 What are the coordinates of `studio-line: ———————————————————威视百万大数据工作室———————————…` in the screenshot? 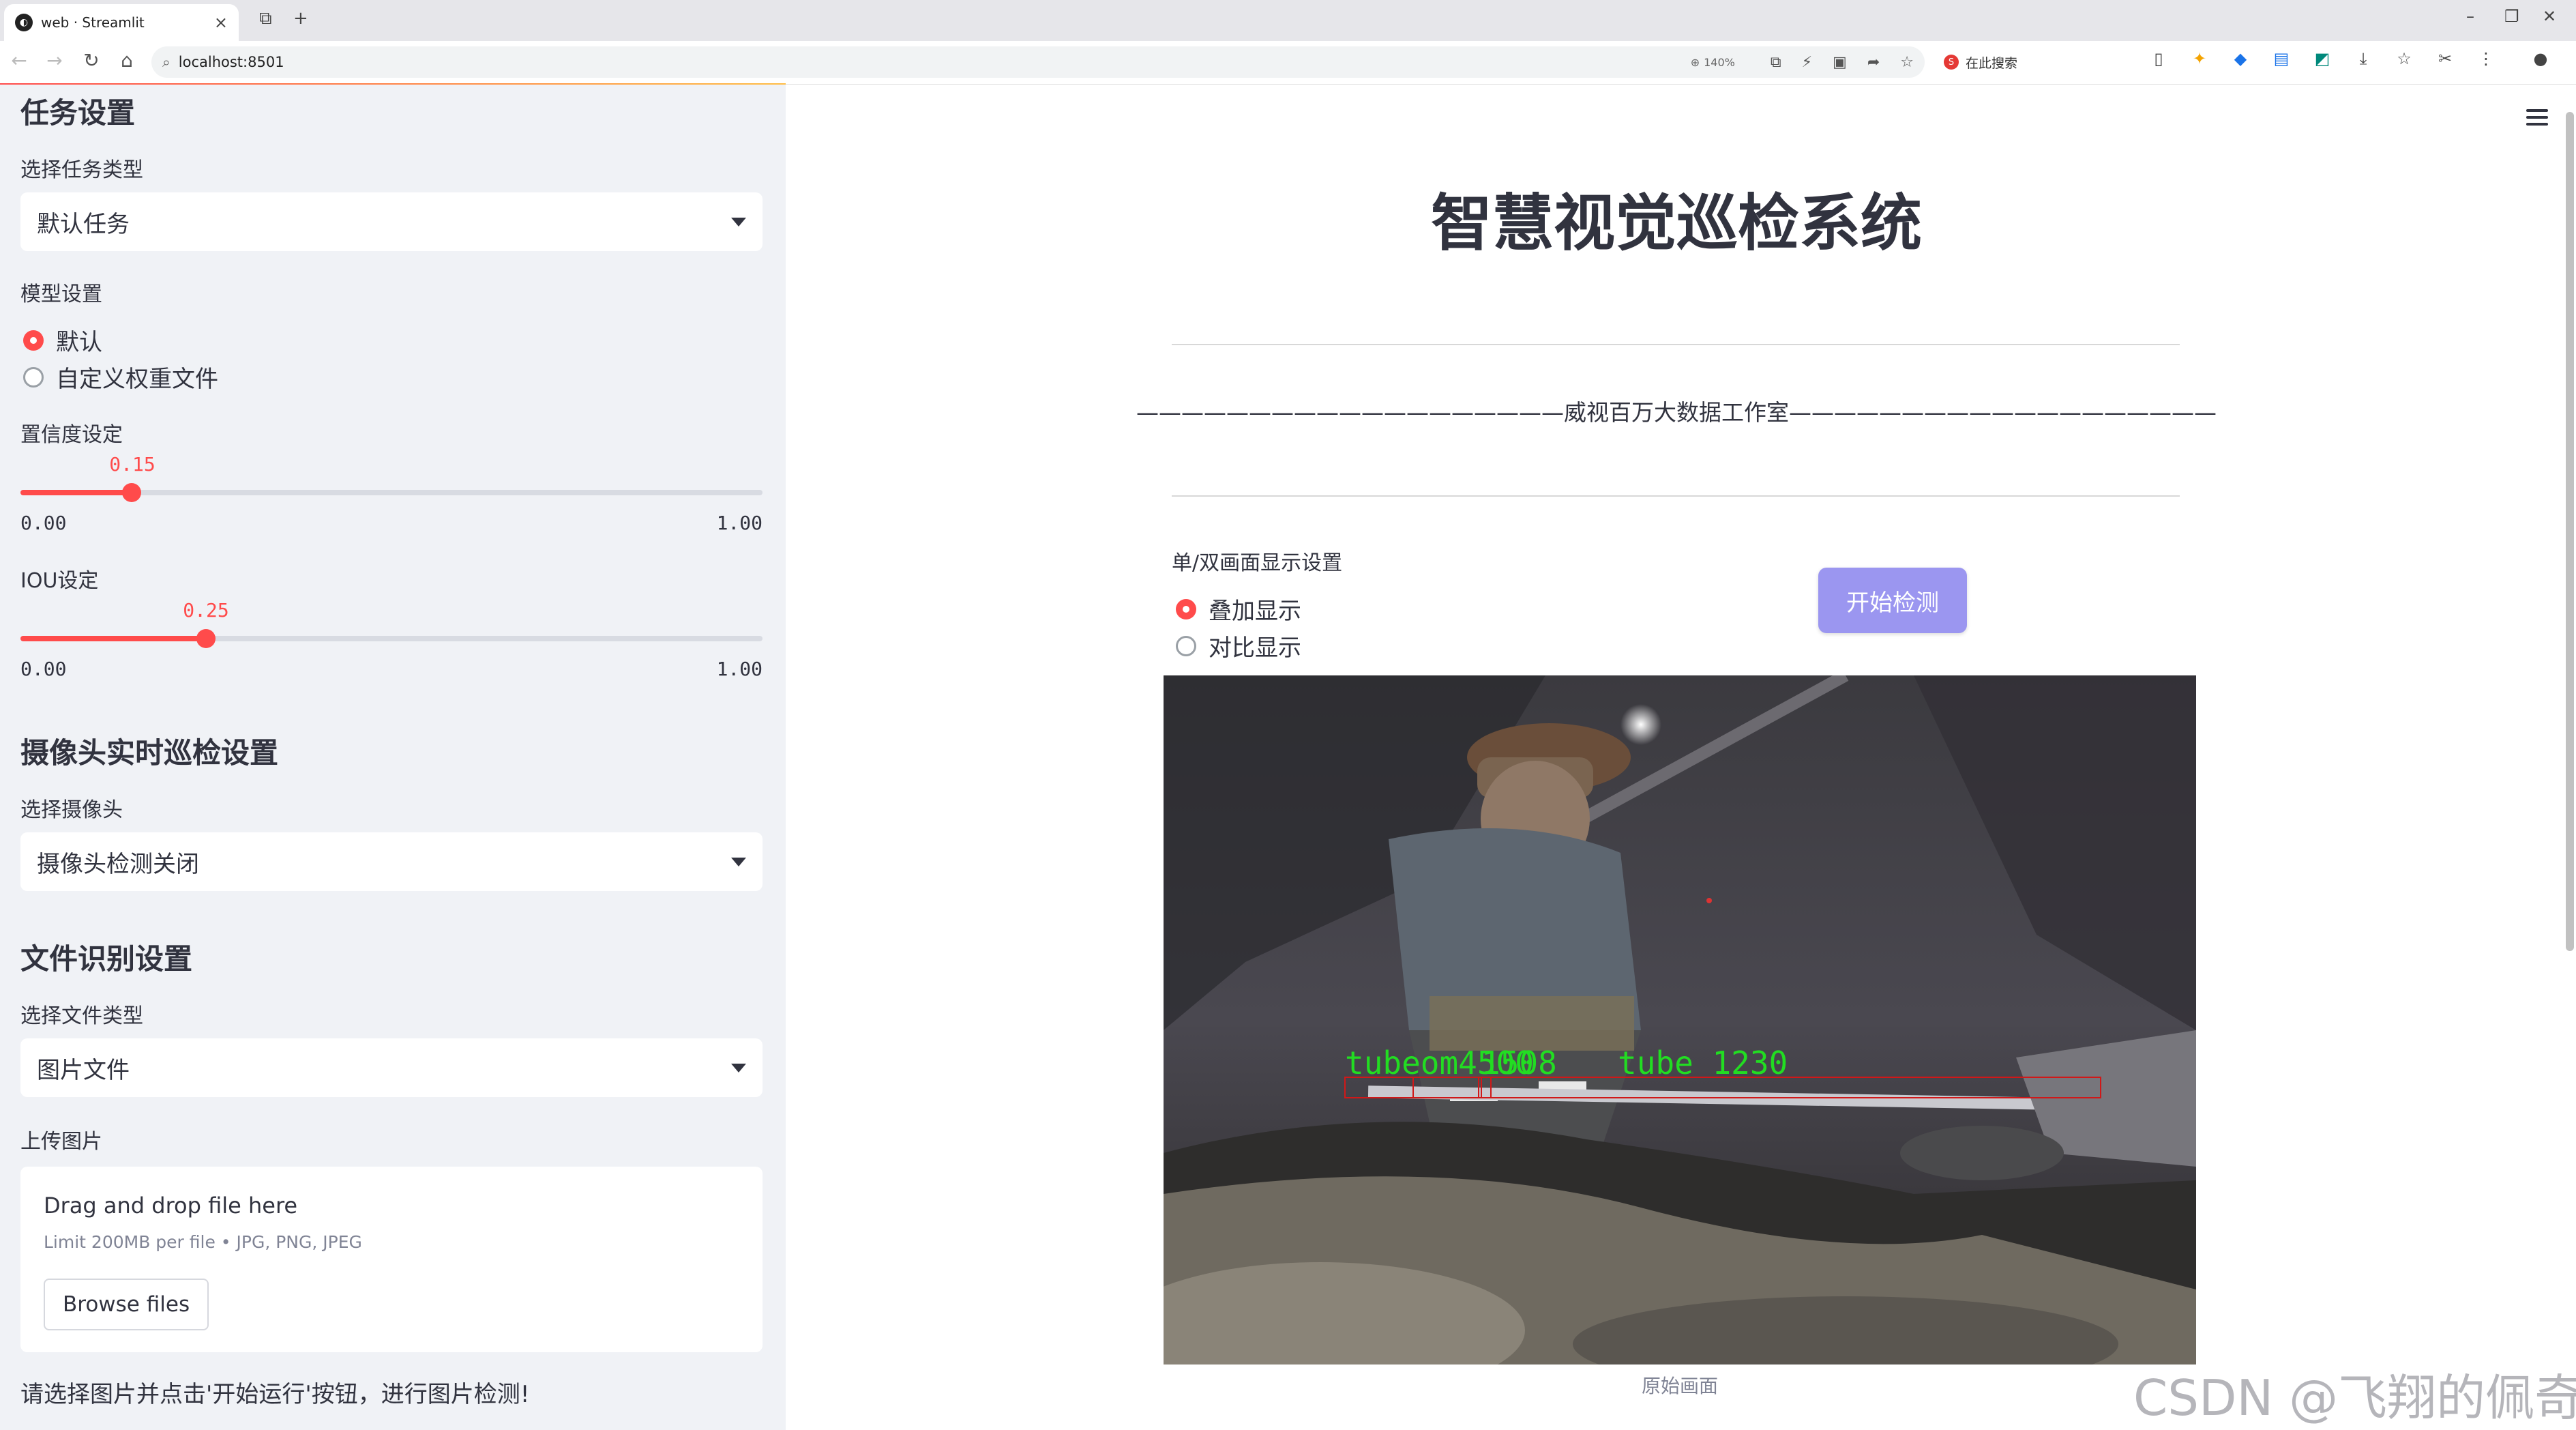 It's located at (1676, 413).